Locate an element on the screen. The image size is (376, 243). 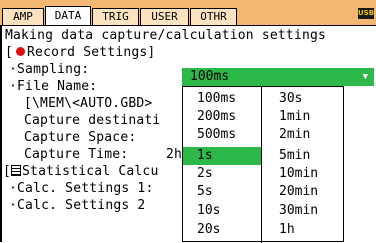
capture-space-label: Capture Space: is located at coordinates (80, 137).